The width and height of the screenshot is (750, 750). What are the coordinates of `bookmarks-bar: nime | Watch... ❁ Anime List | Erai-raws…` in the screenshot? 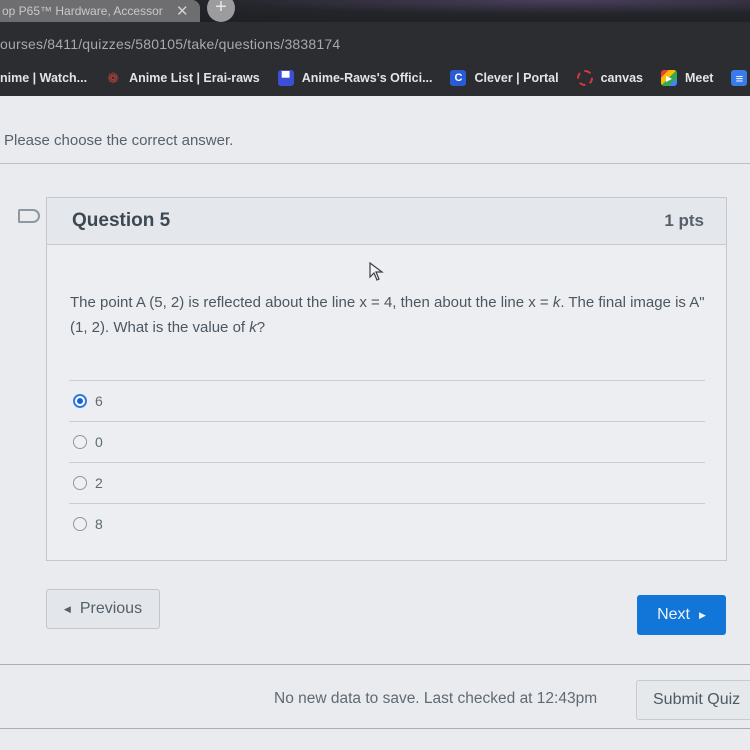 It's located at (375, 78).